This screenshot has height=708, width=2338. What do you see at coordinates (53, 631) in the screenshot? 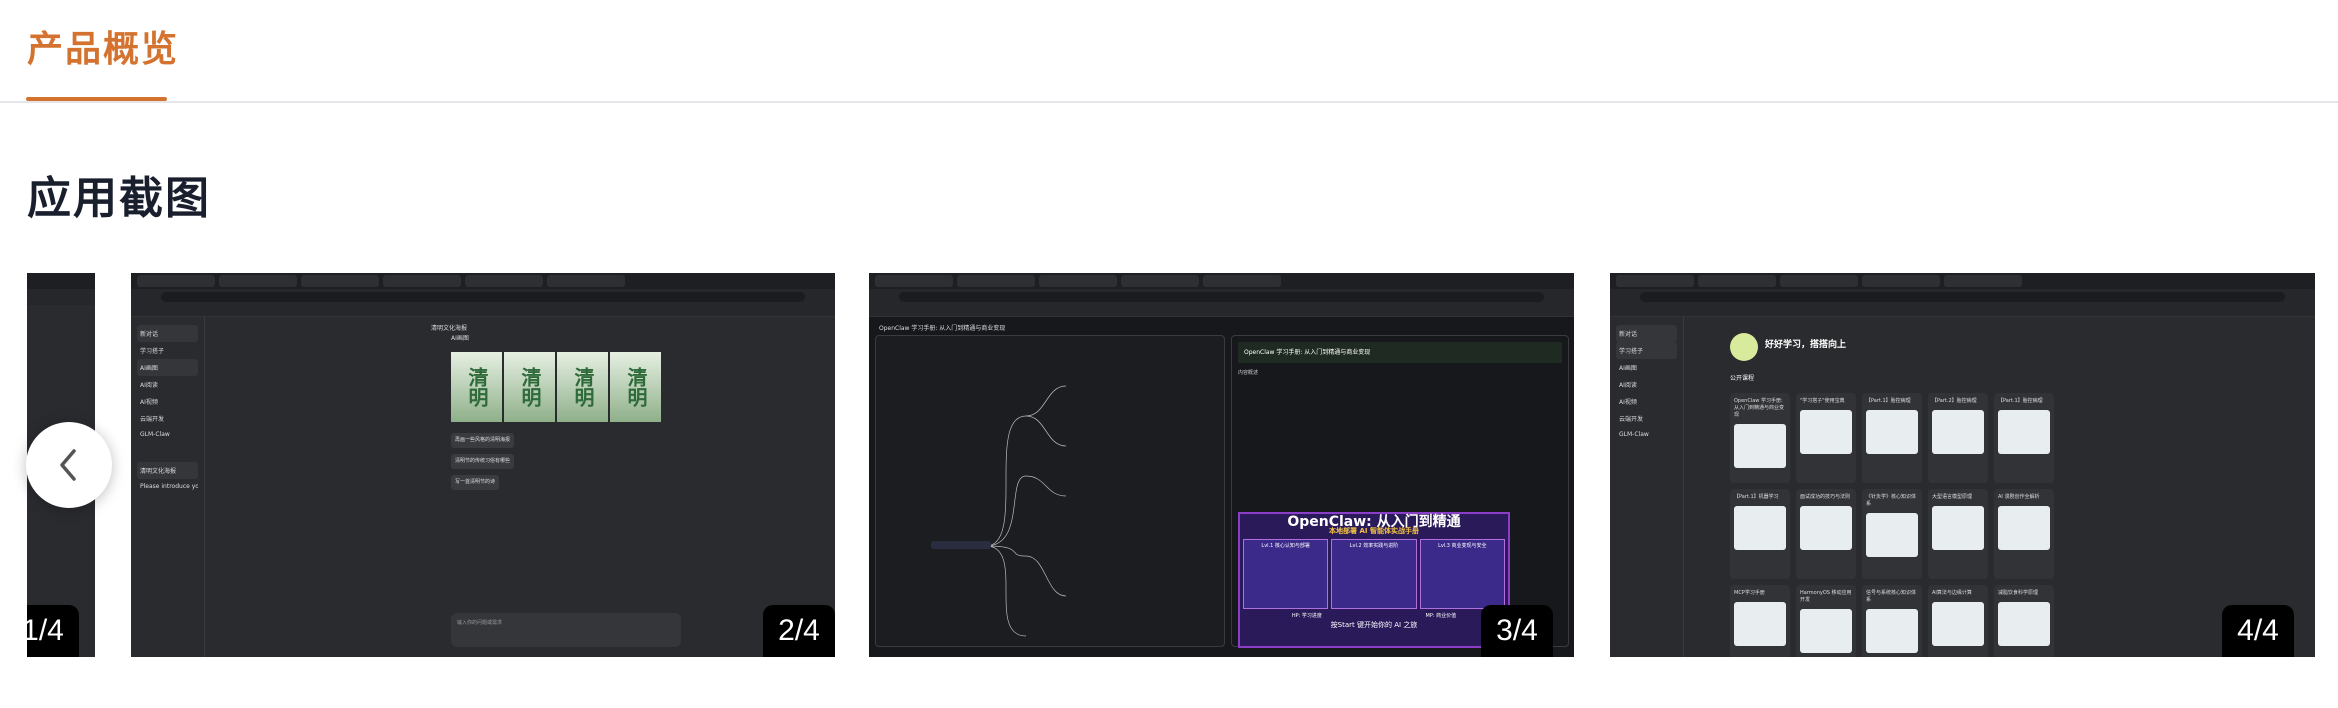
I see `slide-counter: 1/4` at bounding box center [53, 631].